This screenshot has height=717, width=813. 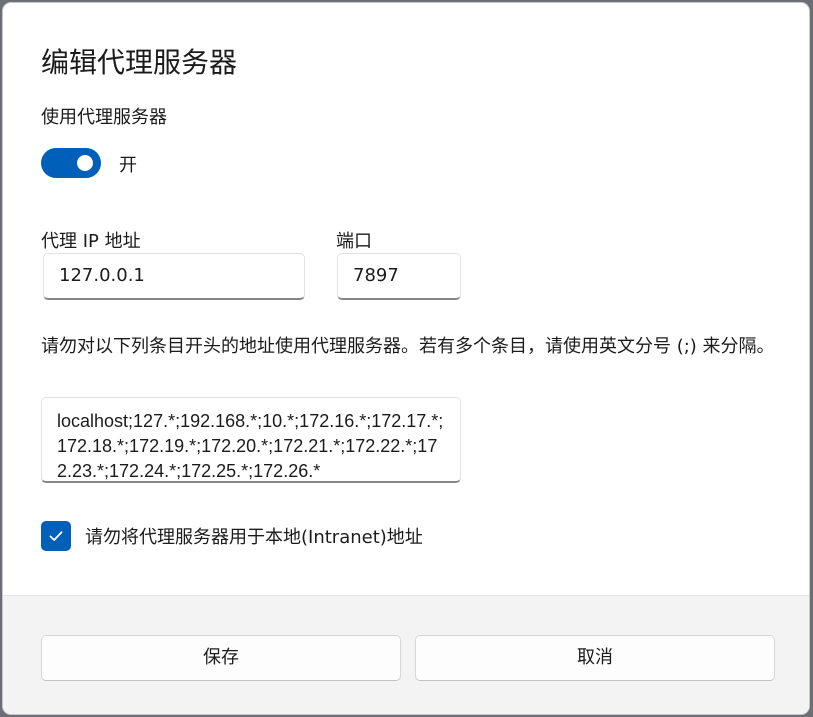 I want to click on cancel-button: 取消, so click(x=595, y=658).